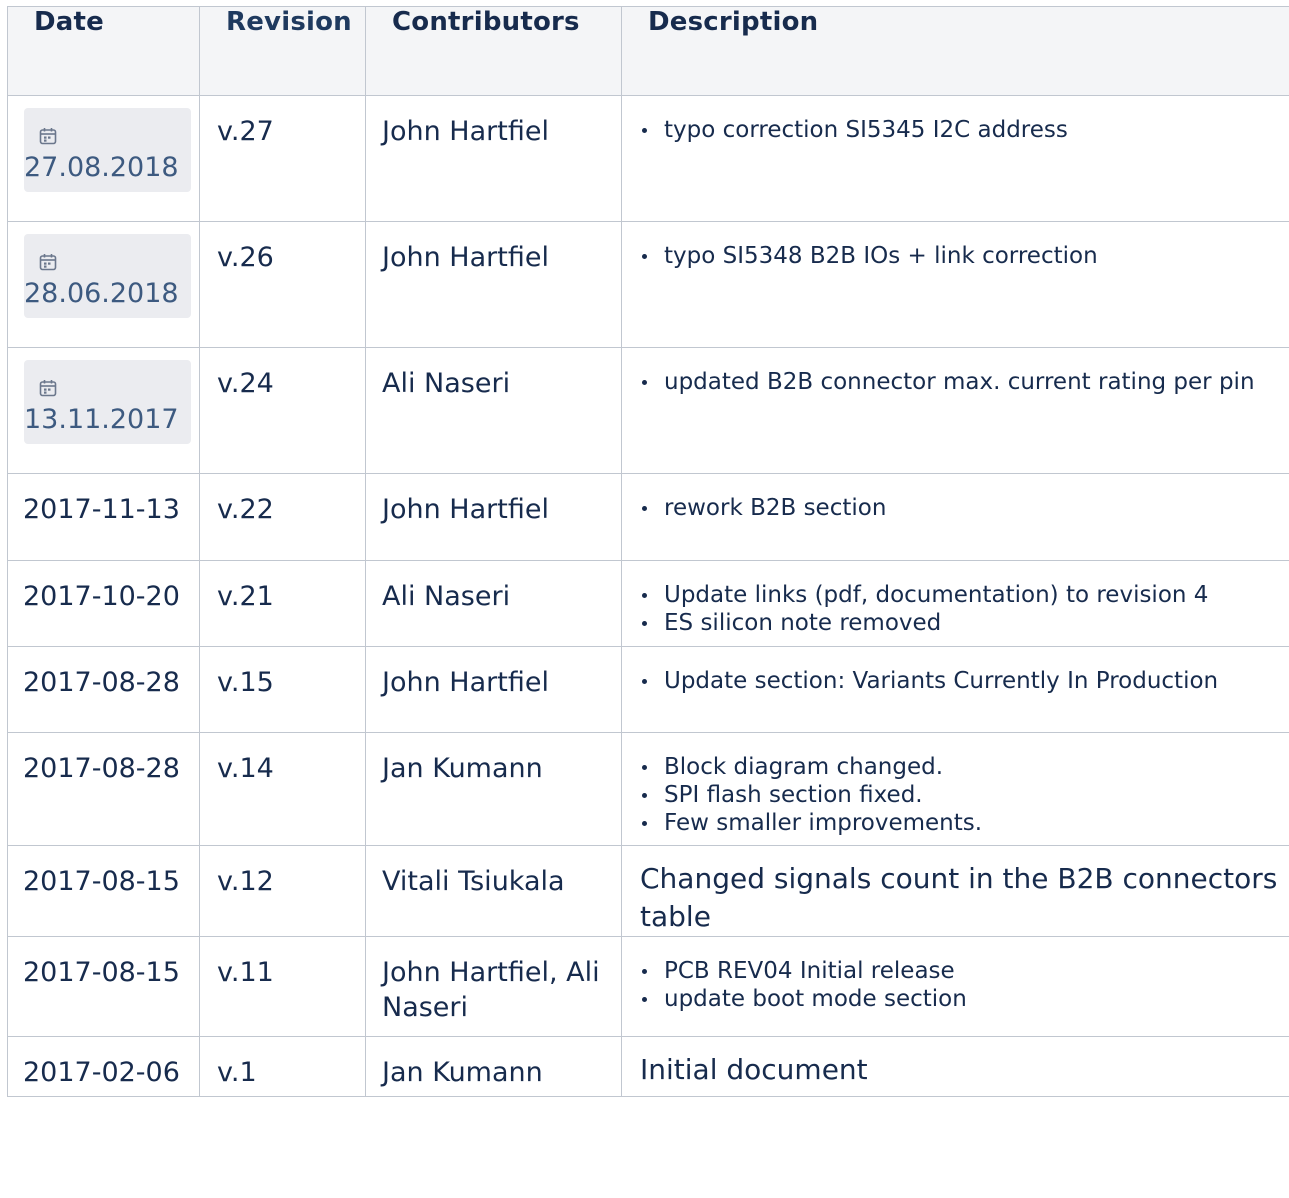 This screenshot has width=1289, height=1198. Describe the element at coordinates (491, 990) in the screenshot. I see `contributors-text: John Hartfiel, Ali Naseri` at that location.